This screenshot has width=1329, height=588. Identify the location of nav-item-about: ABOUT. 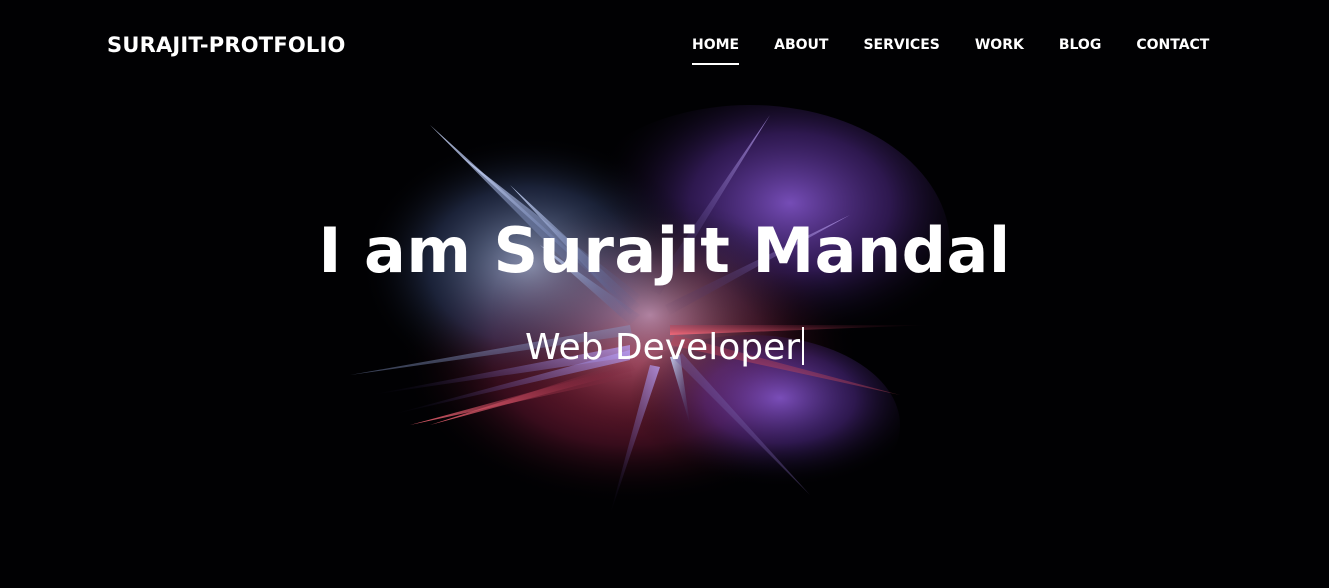
(801, 45).